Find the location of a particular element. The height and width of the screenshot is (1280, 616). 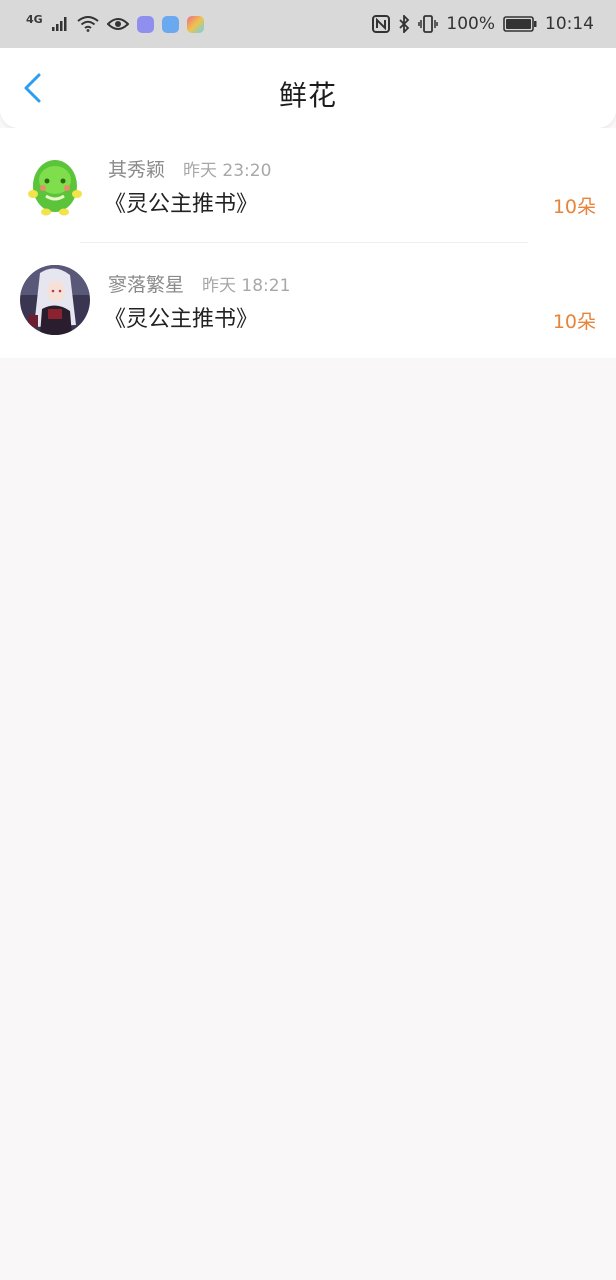

battery-icon is located at coordinates (520, 24).